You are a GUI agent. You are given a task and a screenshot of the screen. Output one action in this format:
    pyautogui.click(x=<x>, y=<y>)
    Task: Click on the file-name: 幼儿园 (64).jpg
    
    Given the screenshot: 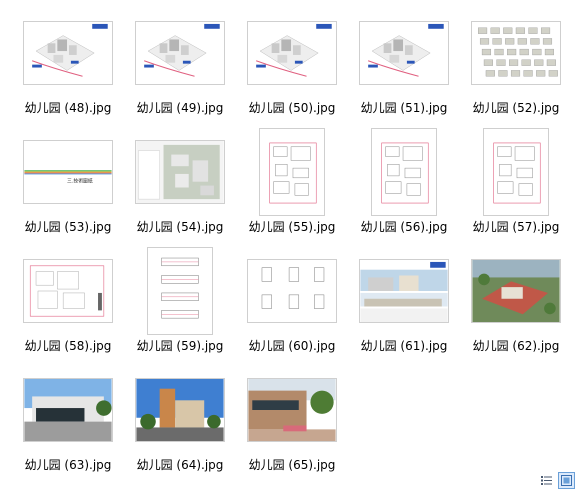 What is the action you would take?
    pyautogui.click(x=180, y=465)
    